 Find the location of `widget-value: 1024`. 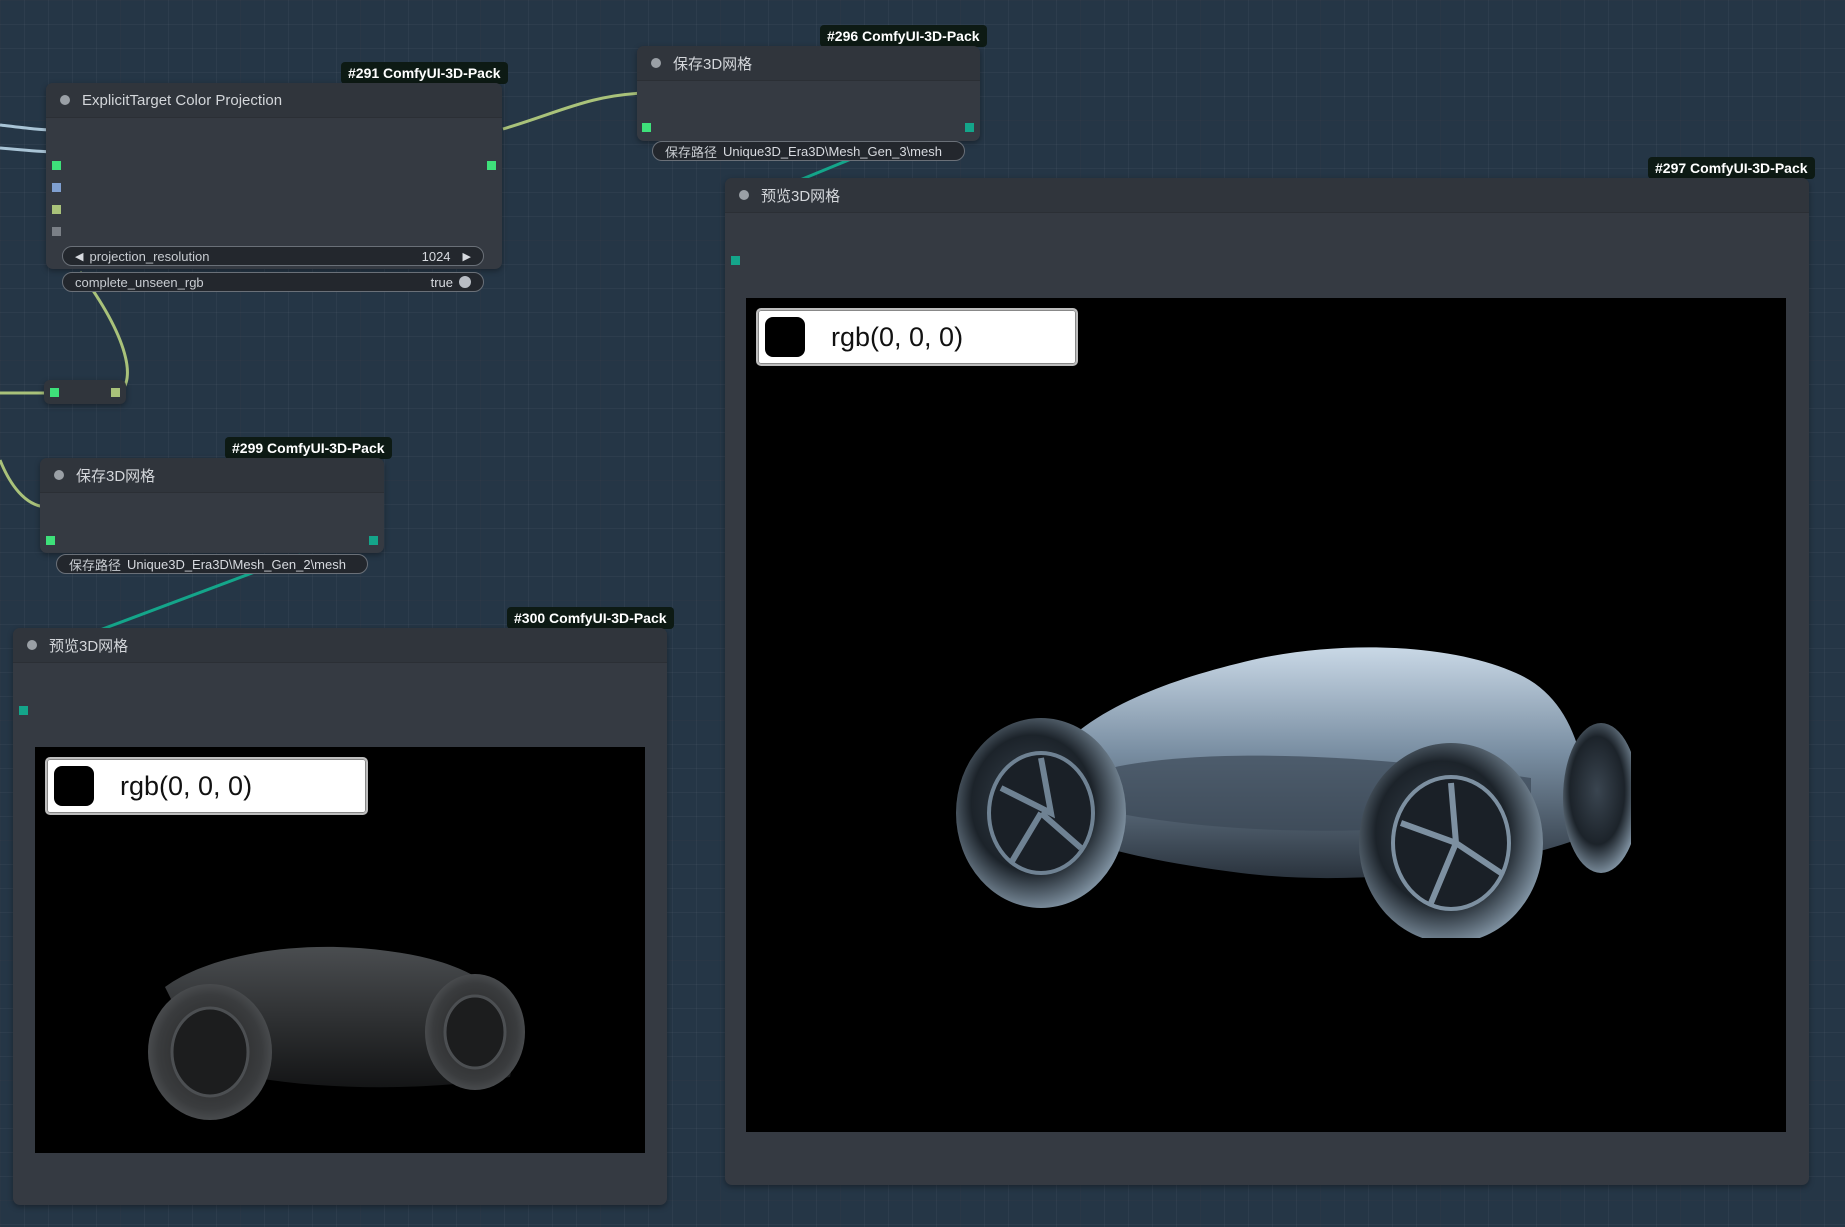

widget-value: 1024 is located at coordinates (436, 256).